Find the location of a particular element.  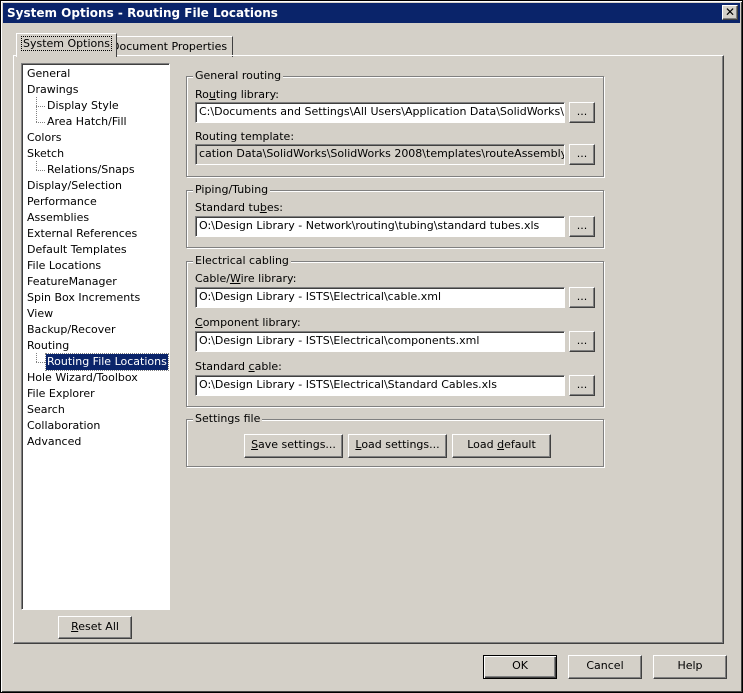

tree-item: Relations/Snaps is located at coordinates (91, 170).